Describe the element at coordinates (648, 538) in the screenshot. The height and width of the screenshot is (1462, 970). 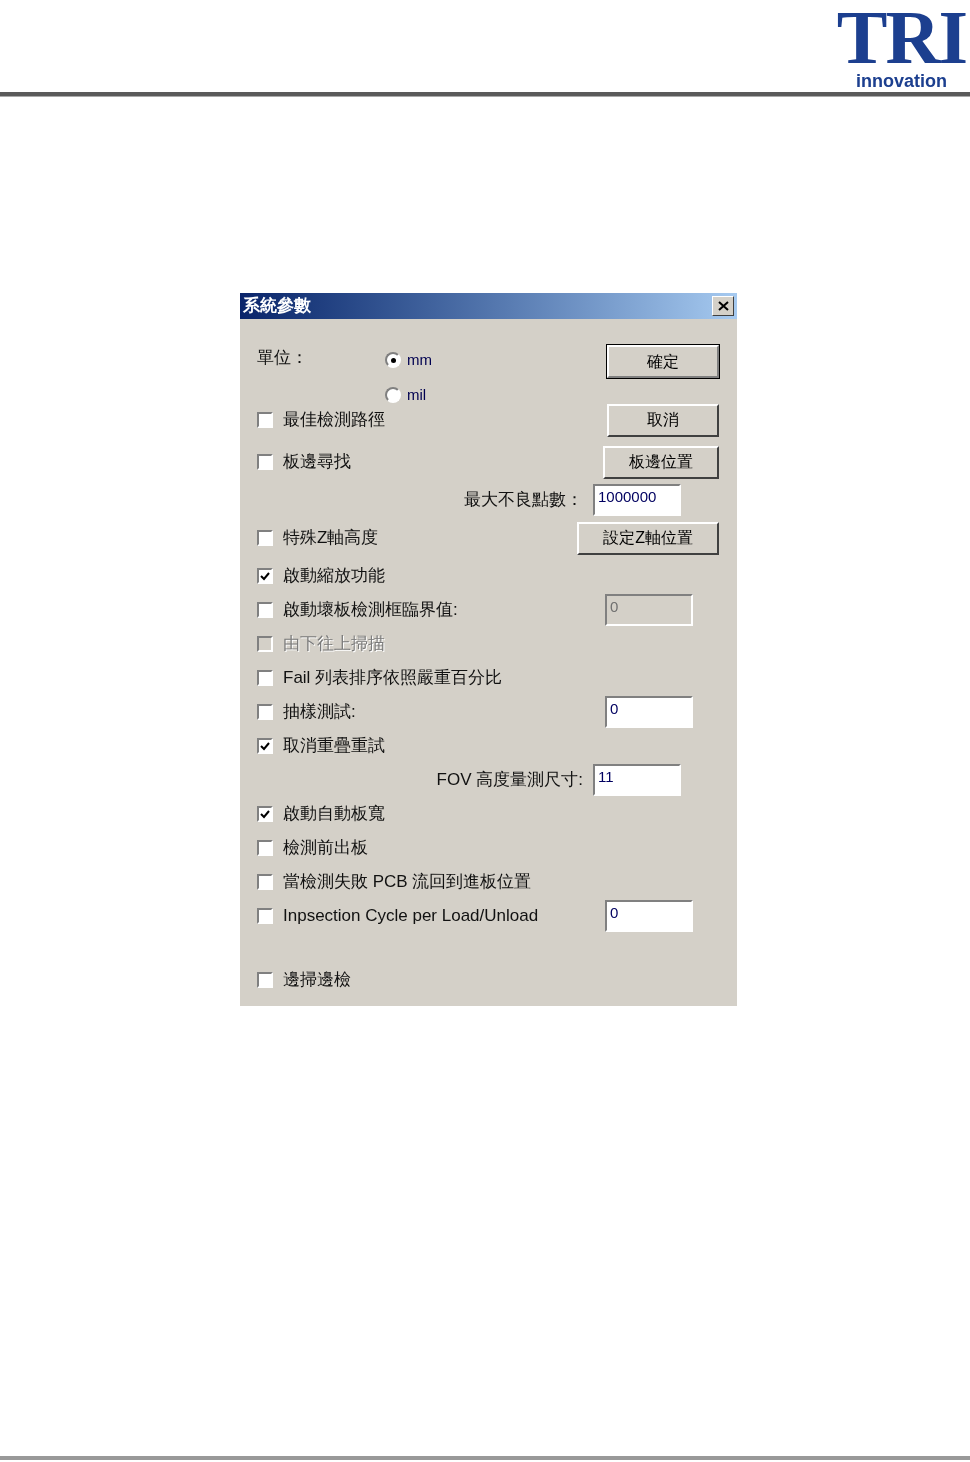
I see `dialog-button: 設定Z軸位置` at that location.